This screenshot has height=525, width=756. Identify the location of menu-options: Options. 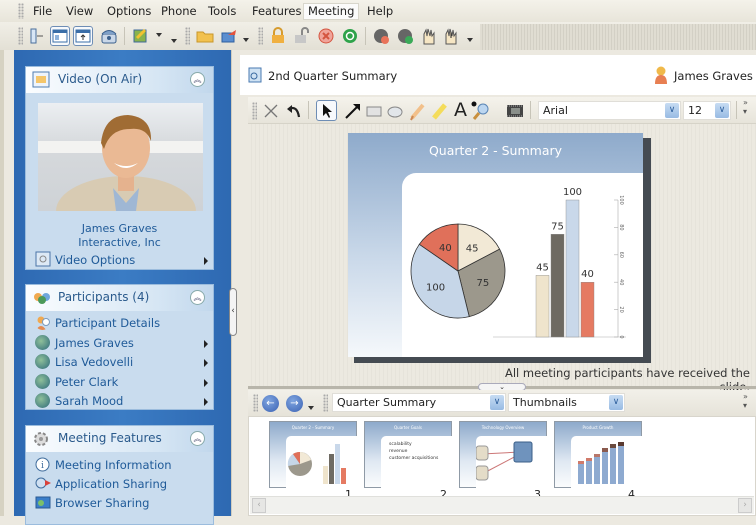
(129, 11).